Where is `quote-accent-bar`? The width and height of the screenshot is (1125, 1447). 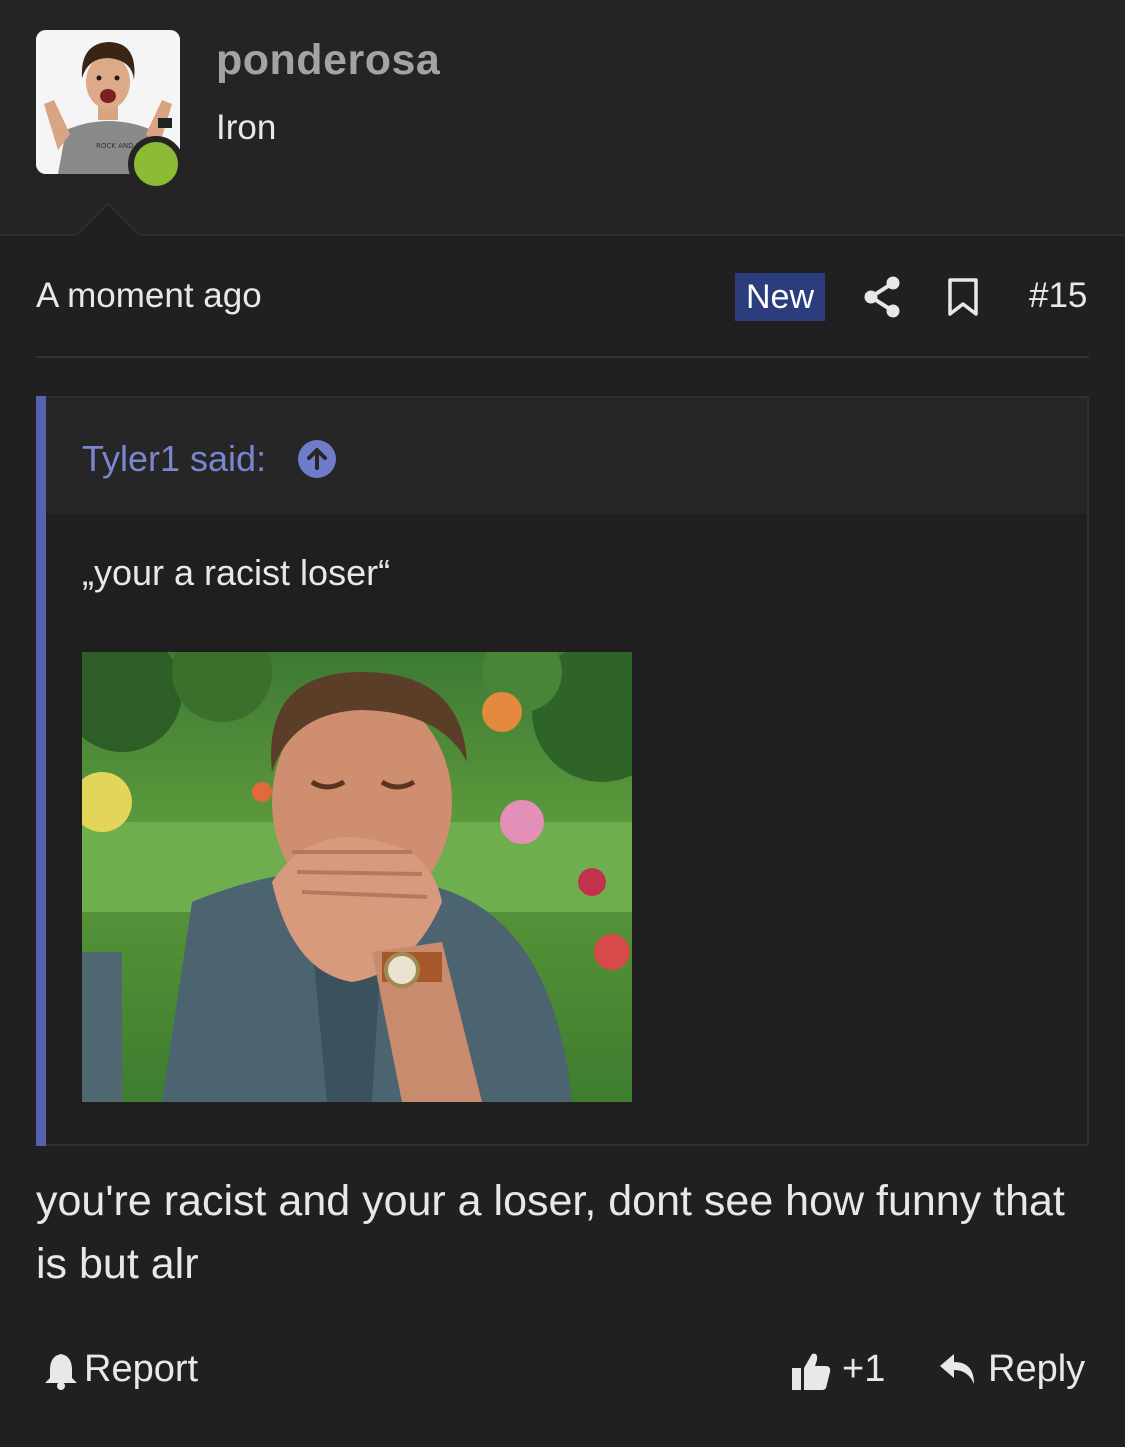 quote-accent-bar is located at coordinates (41, 771).